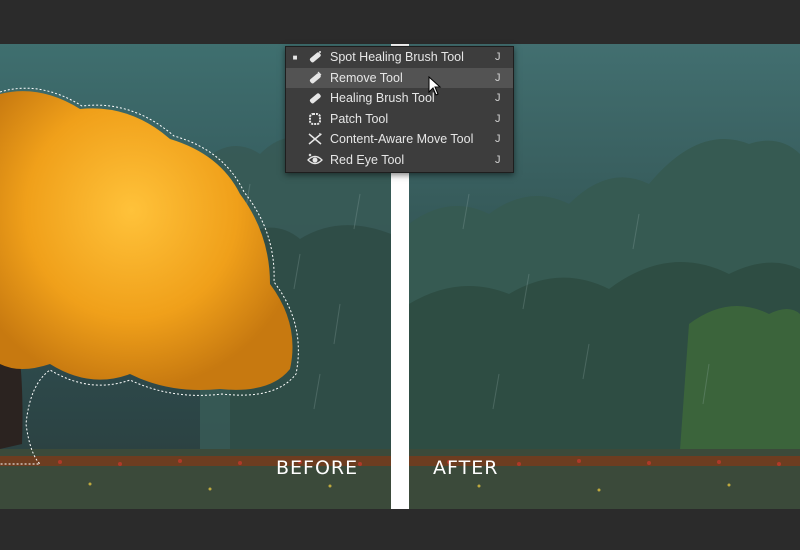 This screenshot has height=550, width=800. I want to click on content-aware-move-icon, so click(315, 139).